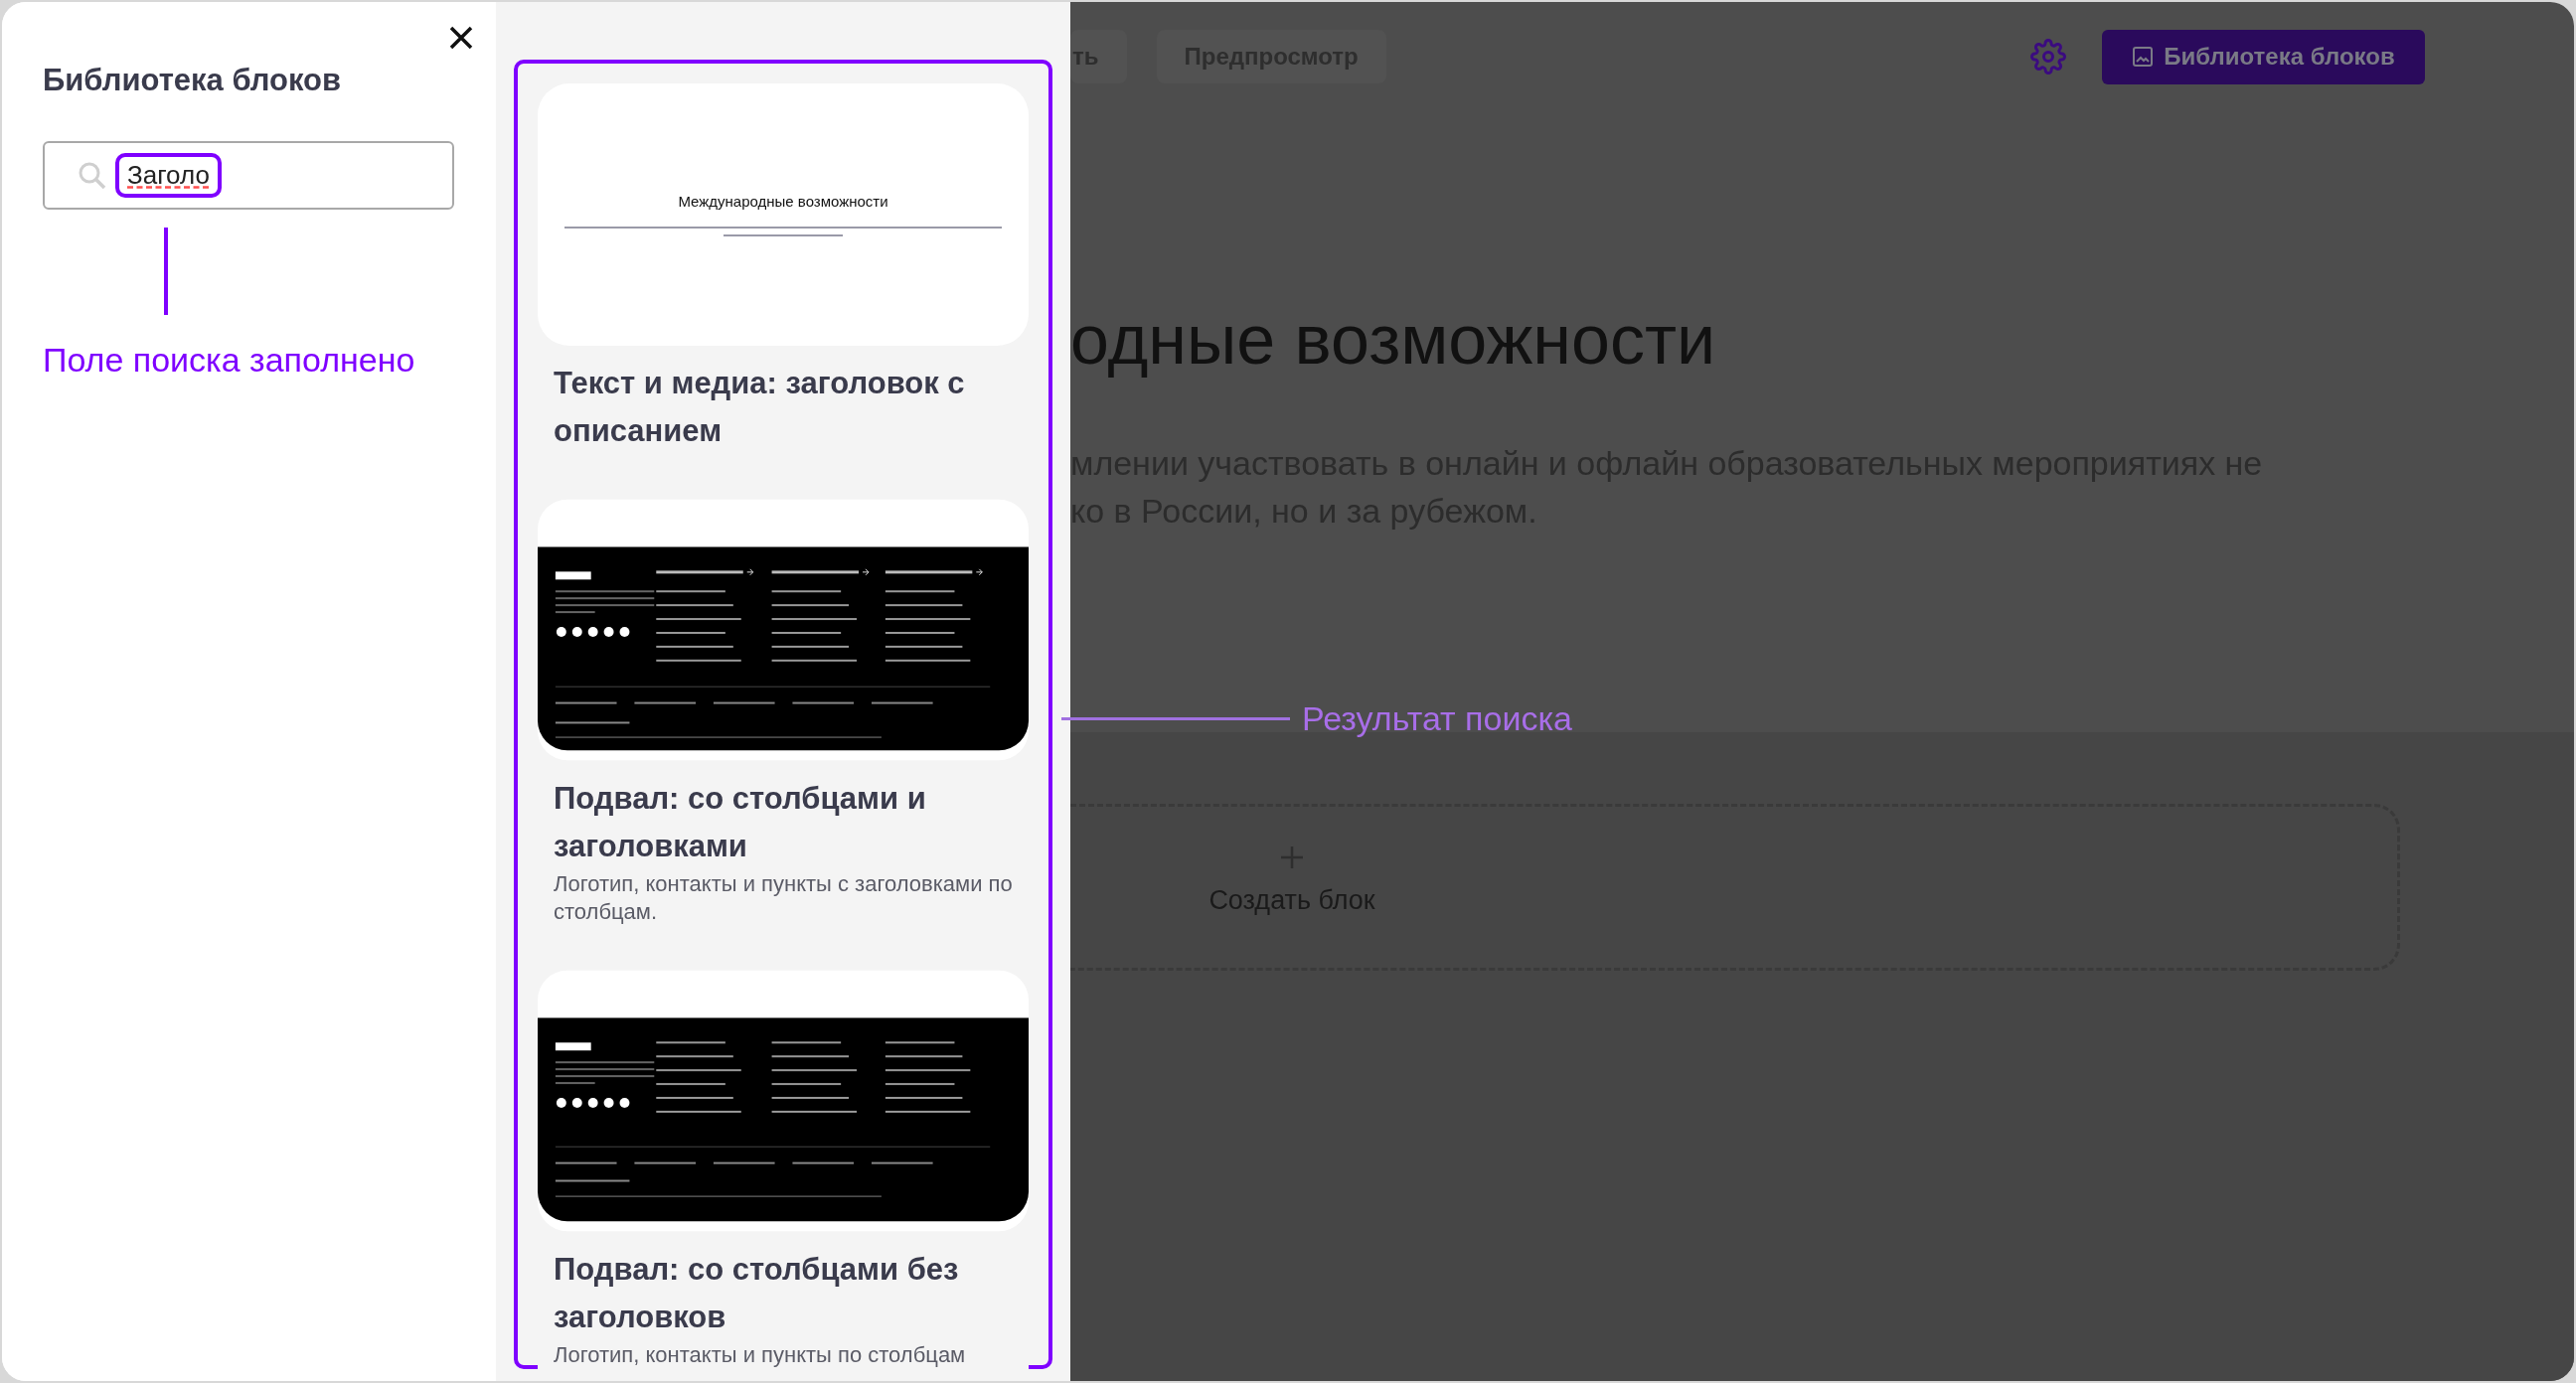 The image size is (2576, 1383). Describe the element at coordinates (783, 232) in the screenshot. I see `description-lines-icon` at that location.